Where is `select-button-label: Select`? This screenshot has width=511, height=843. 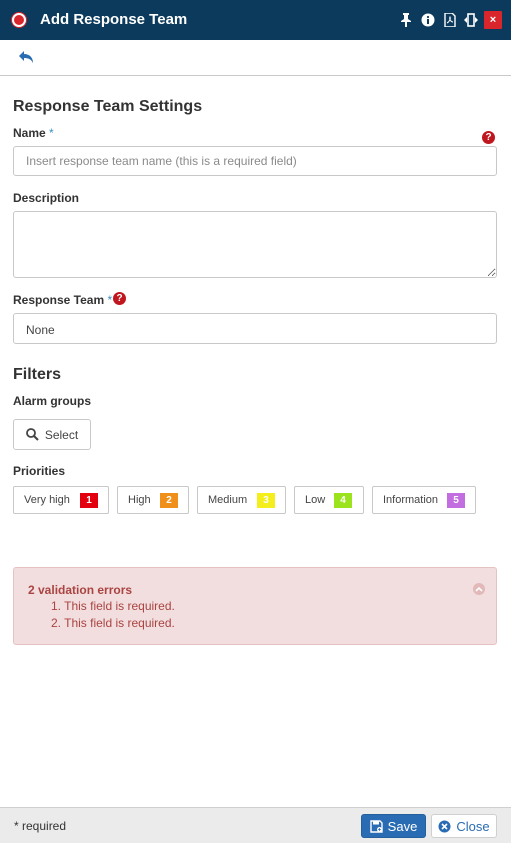 select-button-label: Select is located at coordinates (61, 434).